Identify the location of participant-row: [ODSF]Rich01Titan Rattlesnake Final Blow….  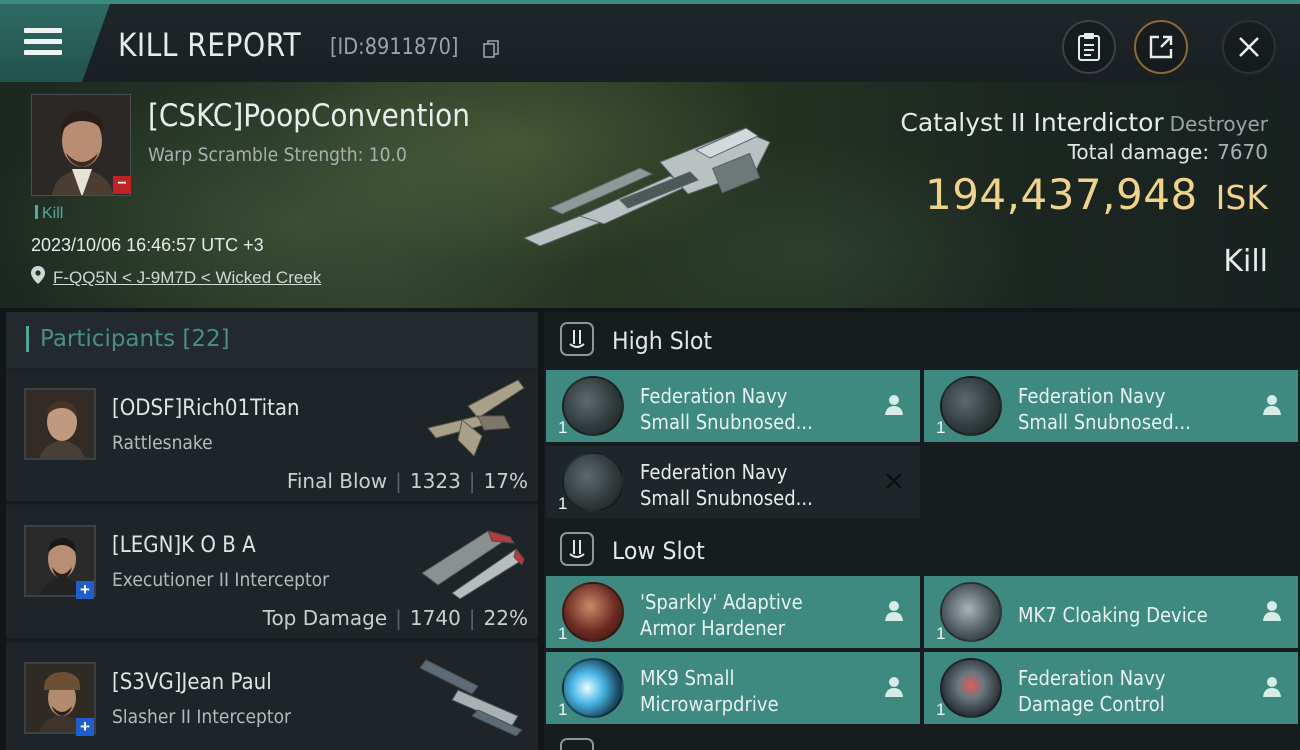
(272, 437).